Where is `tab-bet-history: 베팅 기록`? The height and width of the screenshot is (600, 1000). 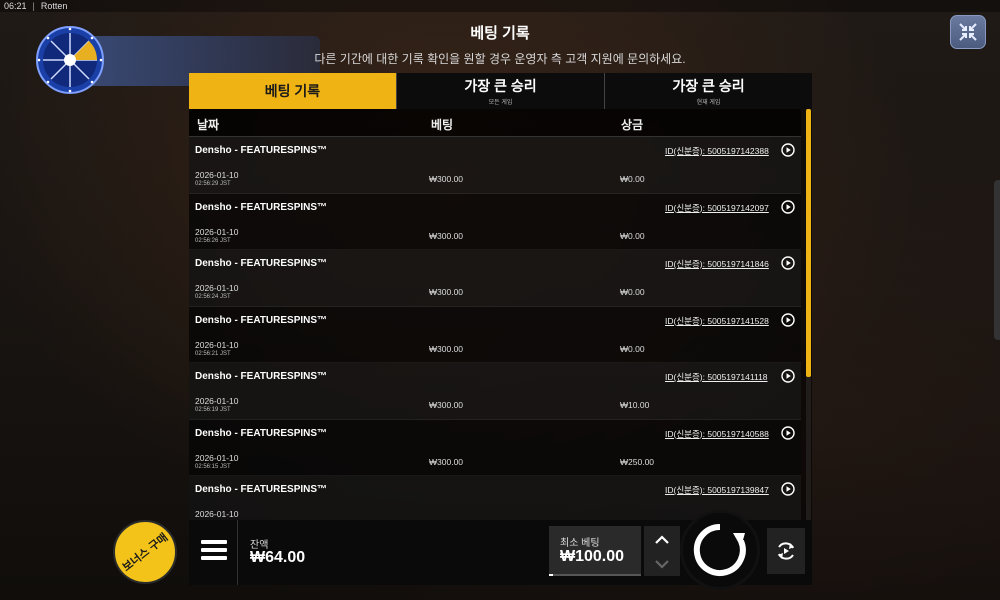 tab-bet-history: 베팅 기록 is located at coordinates (292, 91).